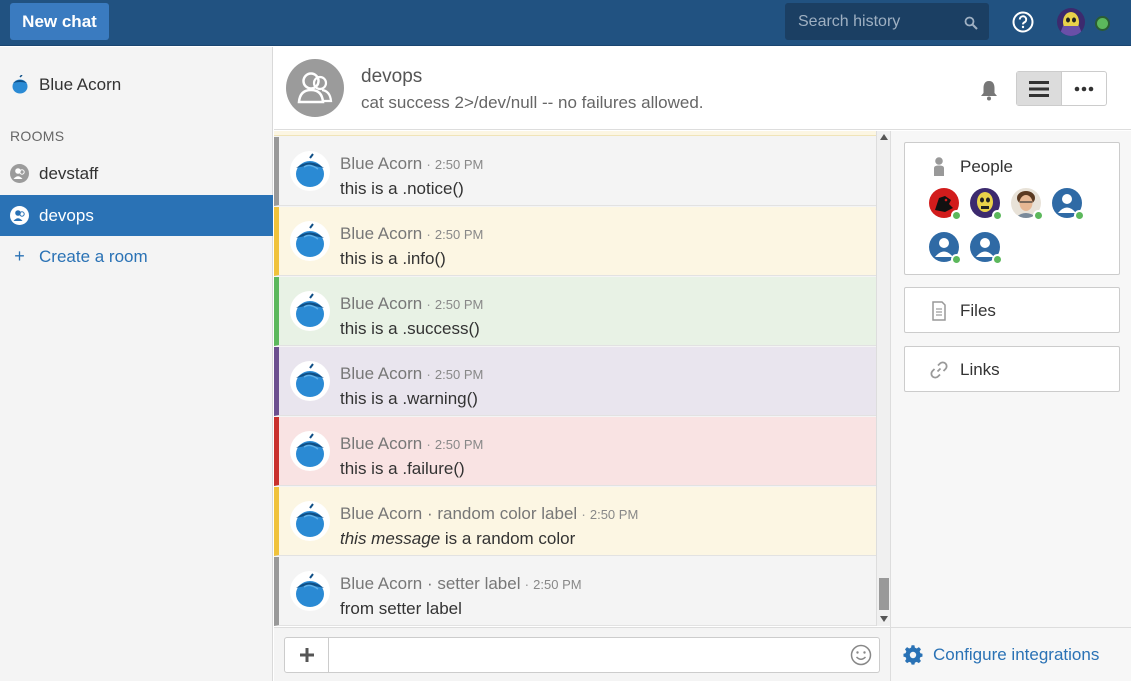 This screenshot has width=1131, height=681. Describe the element at coordinates (575, 381) in the screenshot. I see `message-row: Blue Acorn · 2:50 PM this is a .warning()` at that location.